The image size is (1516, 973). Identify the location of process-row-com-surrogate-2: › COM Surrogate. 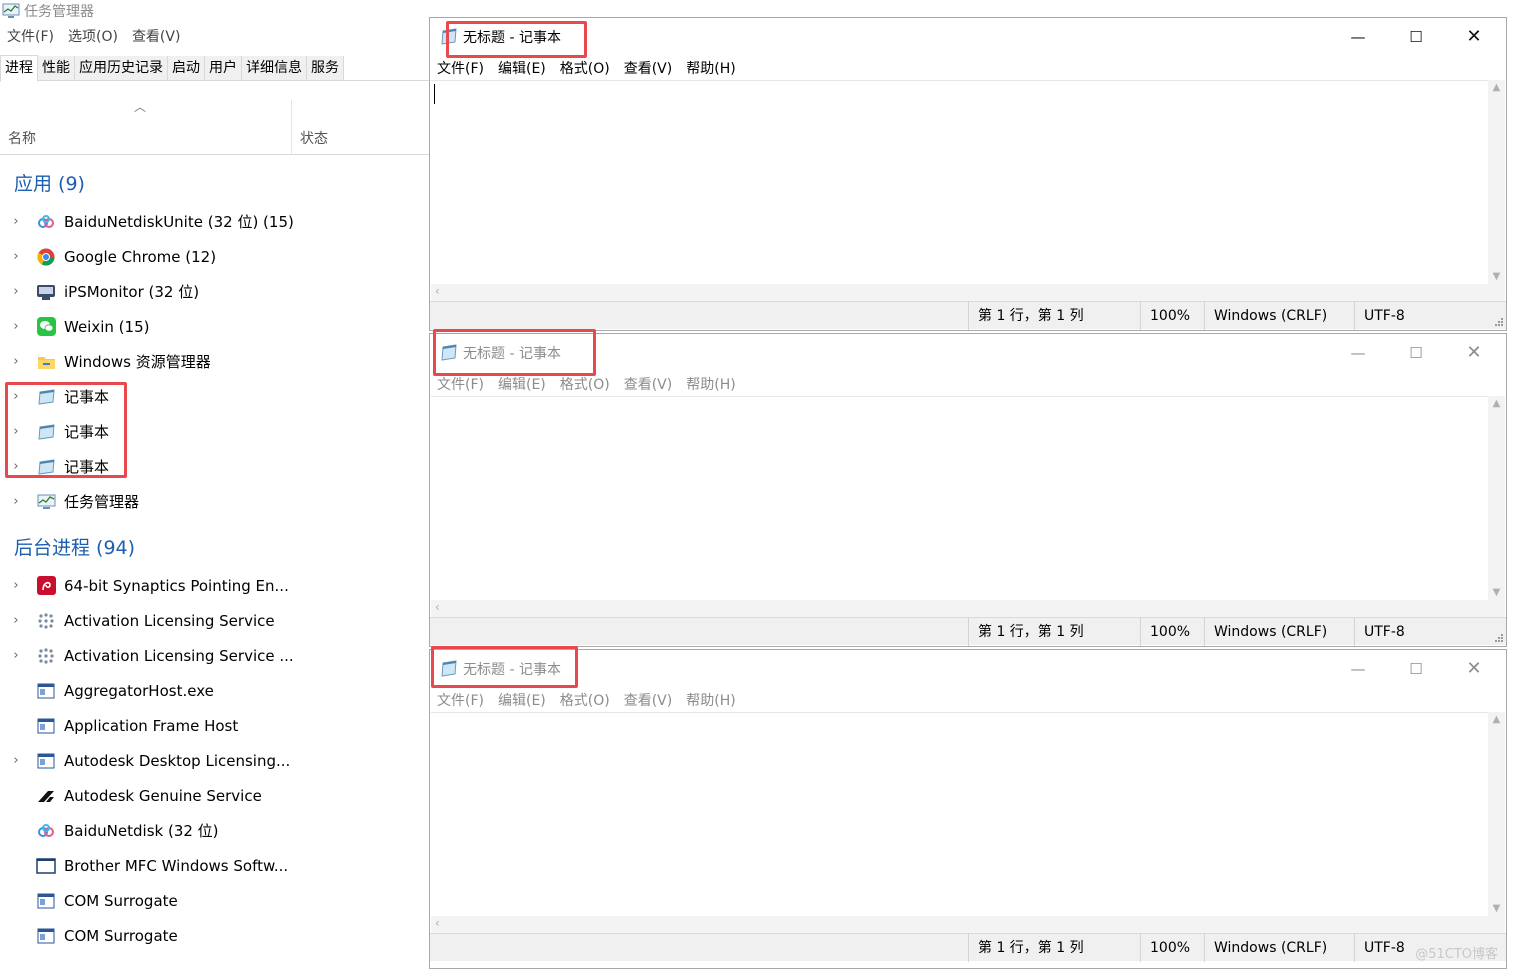
(215, 935).